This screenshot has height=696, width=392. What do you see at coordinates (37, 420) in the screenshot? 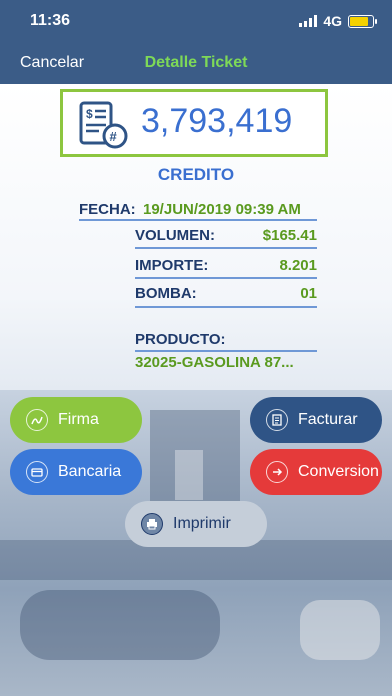
I see `signature-icon` at bounding box center [37, 420].